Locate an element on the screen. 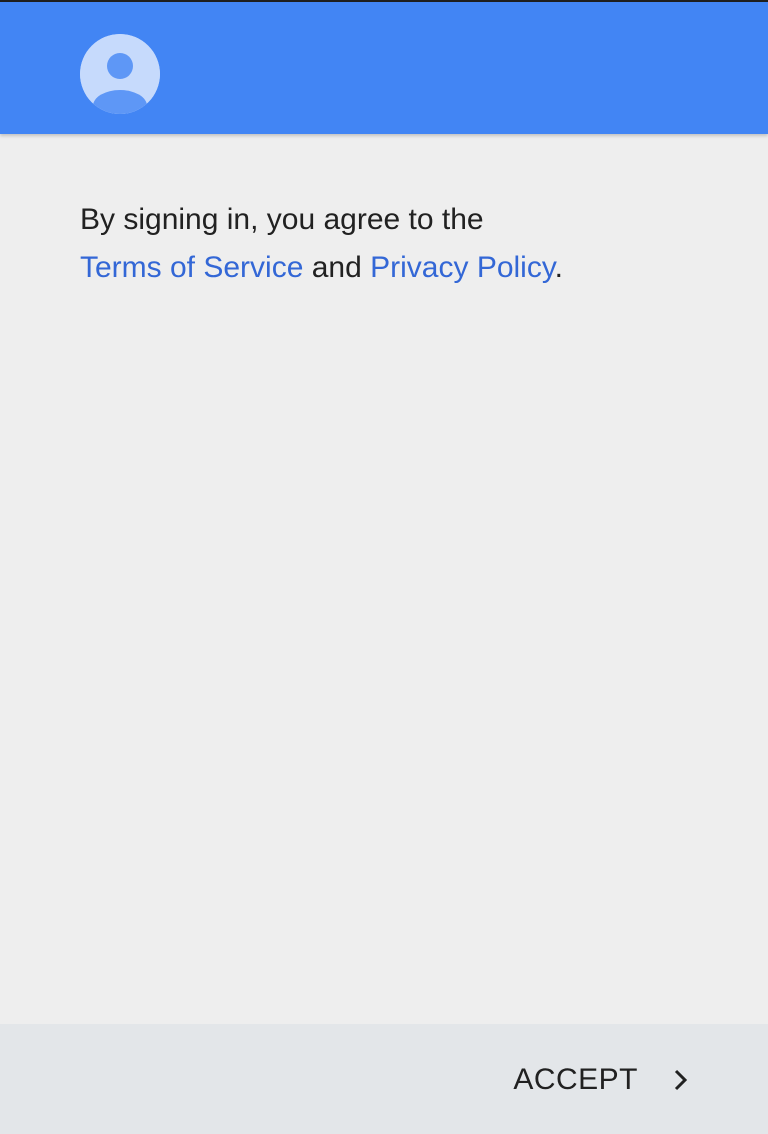  terms-of-service-link: Terms of Service is located at coordinates (191, 267).